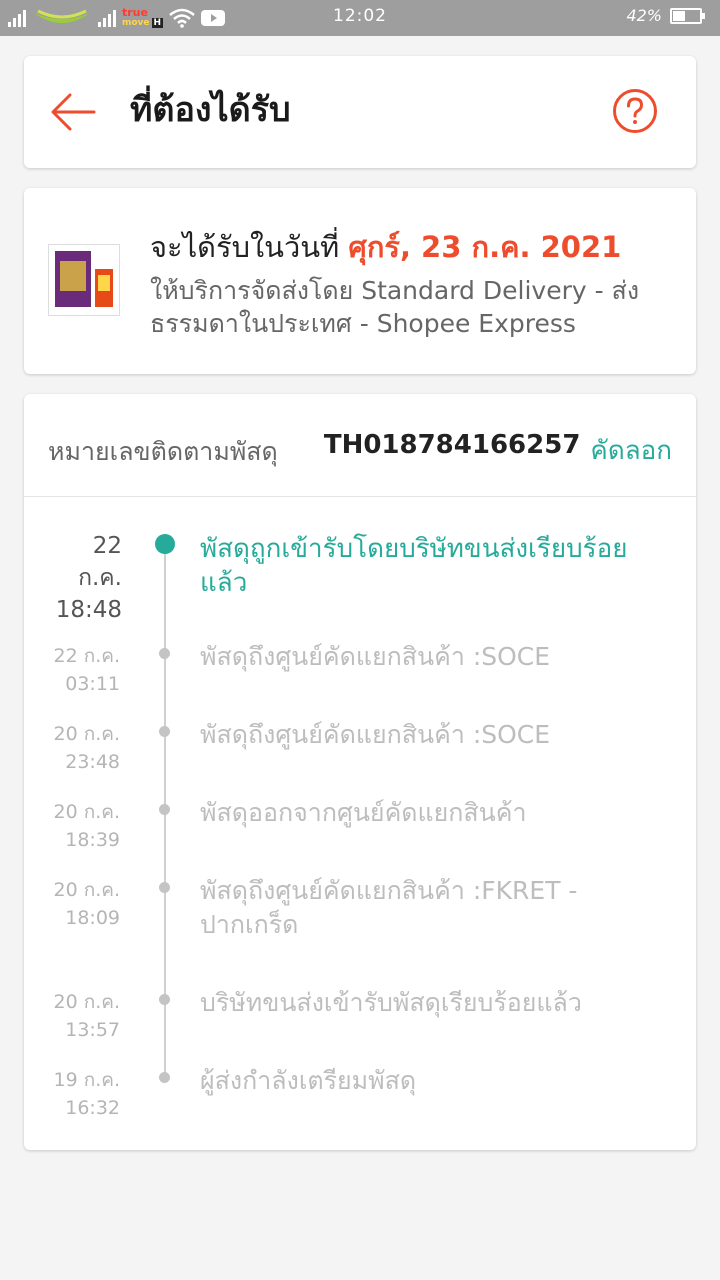 This screenshot has width=720, height=1280. I want to click on status-bar: true move H 12:02 42%, so click(360, 18).